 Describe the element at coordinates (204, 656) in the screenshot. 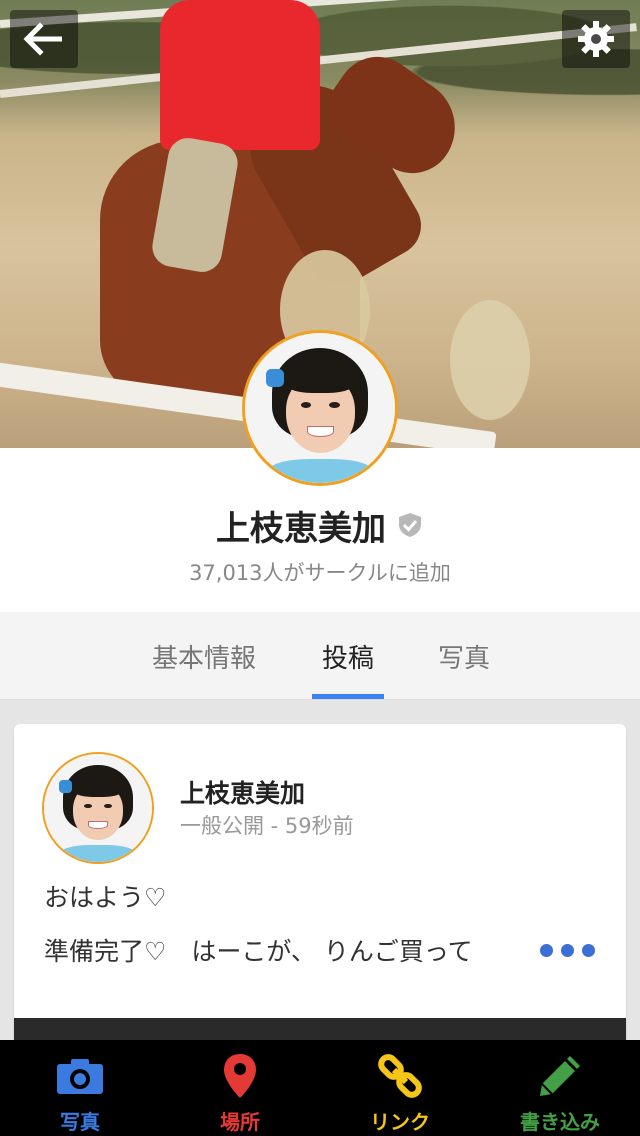

I see `tab-basic-info: 基本情報` at that location.